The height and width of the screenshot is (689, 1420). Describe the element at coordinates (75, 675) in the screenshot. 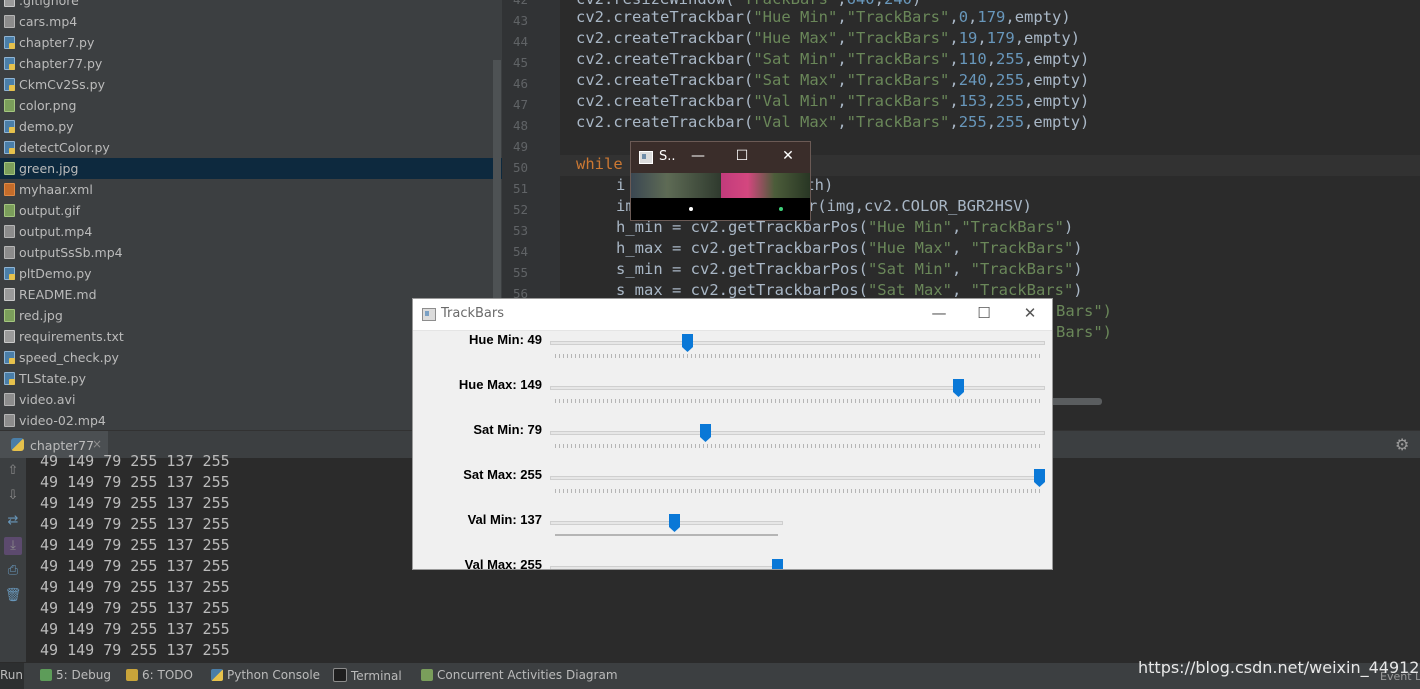

I see `debug-tool-button: 5: Debug` at that location.